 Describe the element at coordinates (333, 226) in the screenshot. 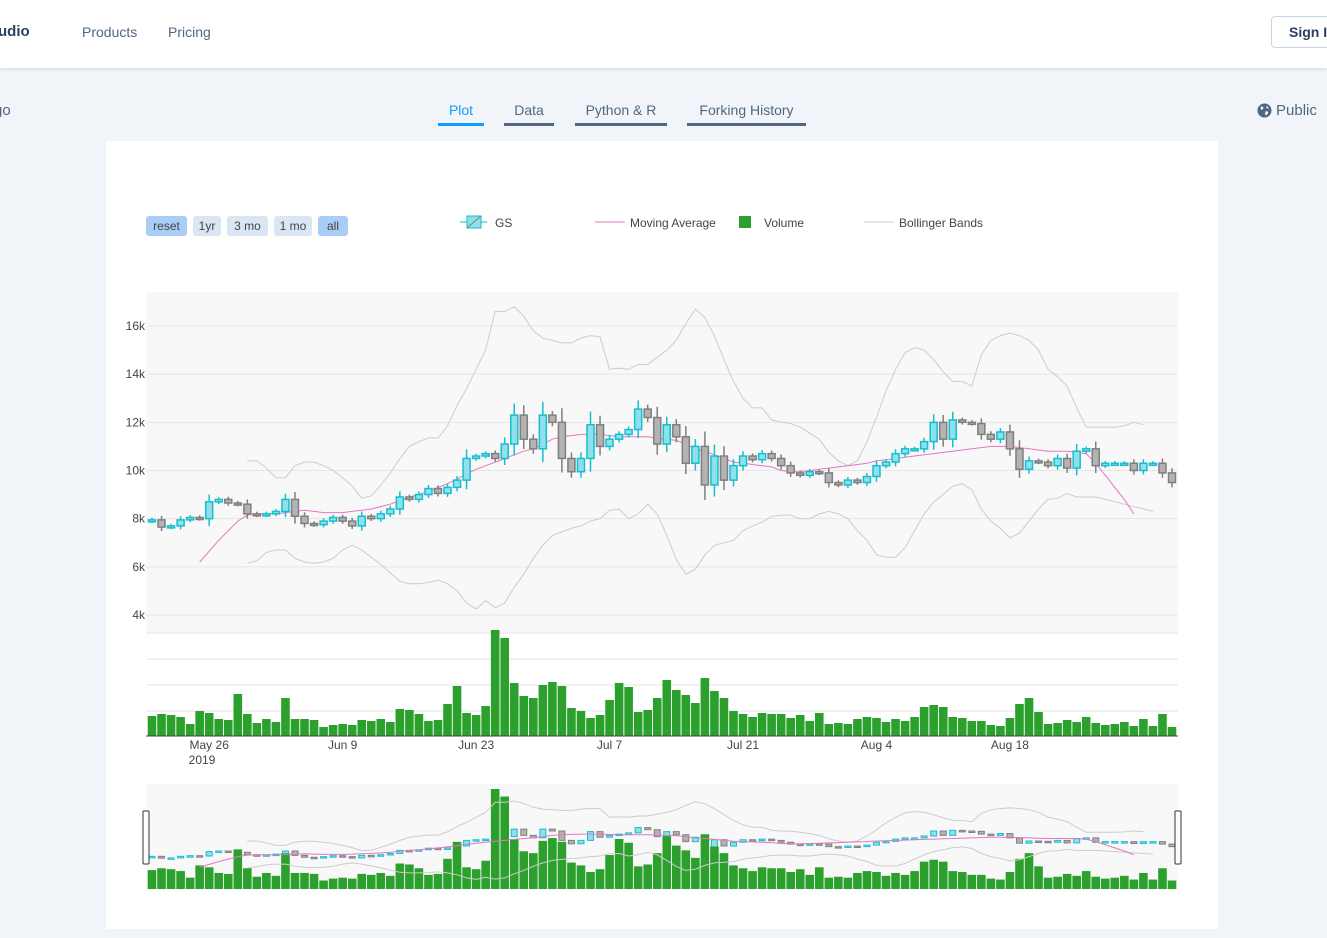

I see `range-button-all: all` at that location.